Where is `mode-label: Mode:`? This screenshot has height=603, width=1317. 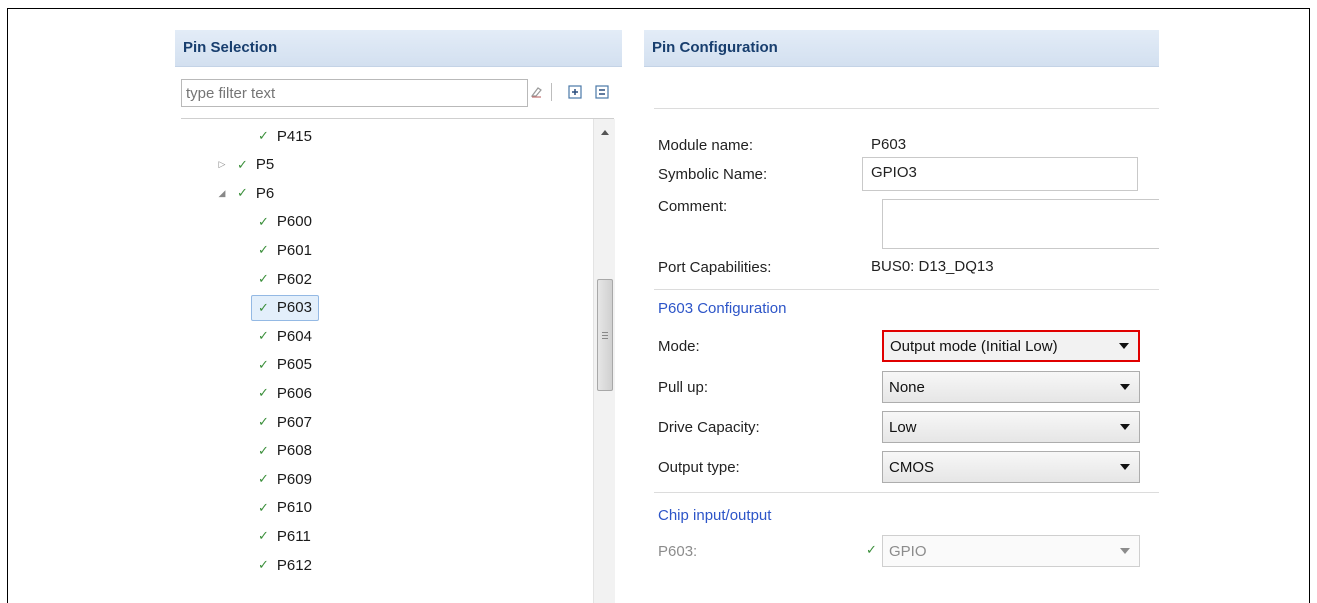 mode-label: Mode: is located at coordinates (679, 346).